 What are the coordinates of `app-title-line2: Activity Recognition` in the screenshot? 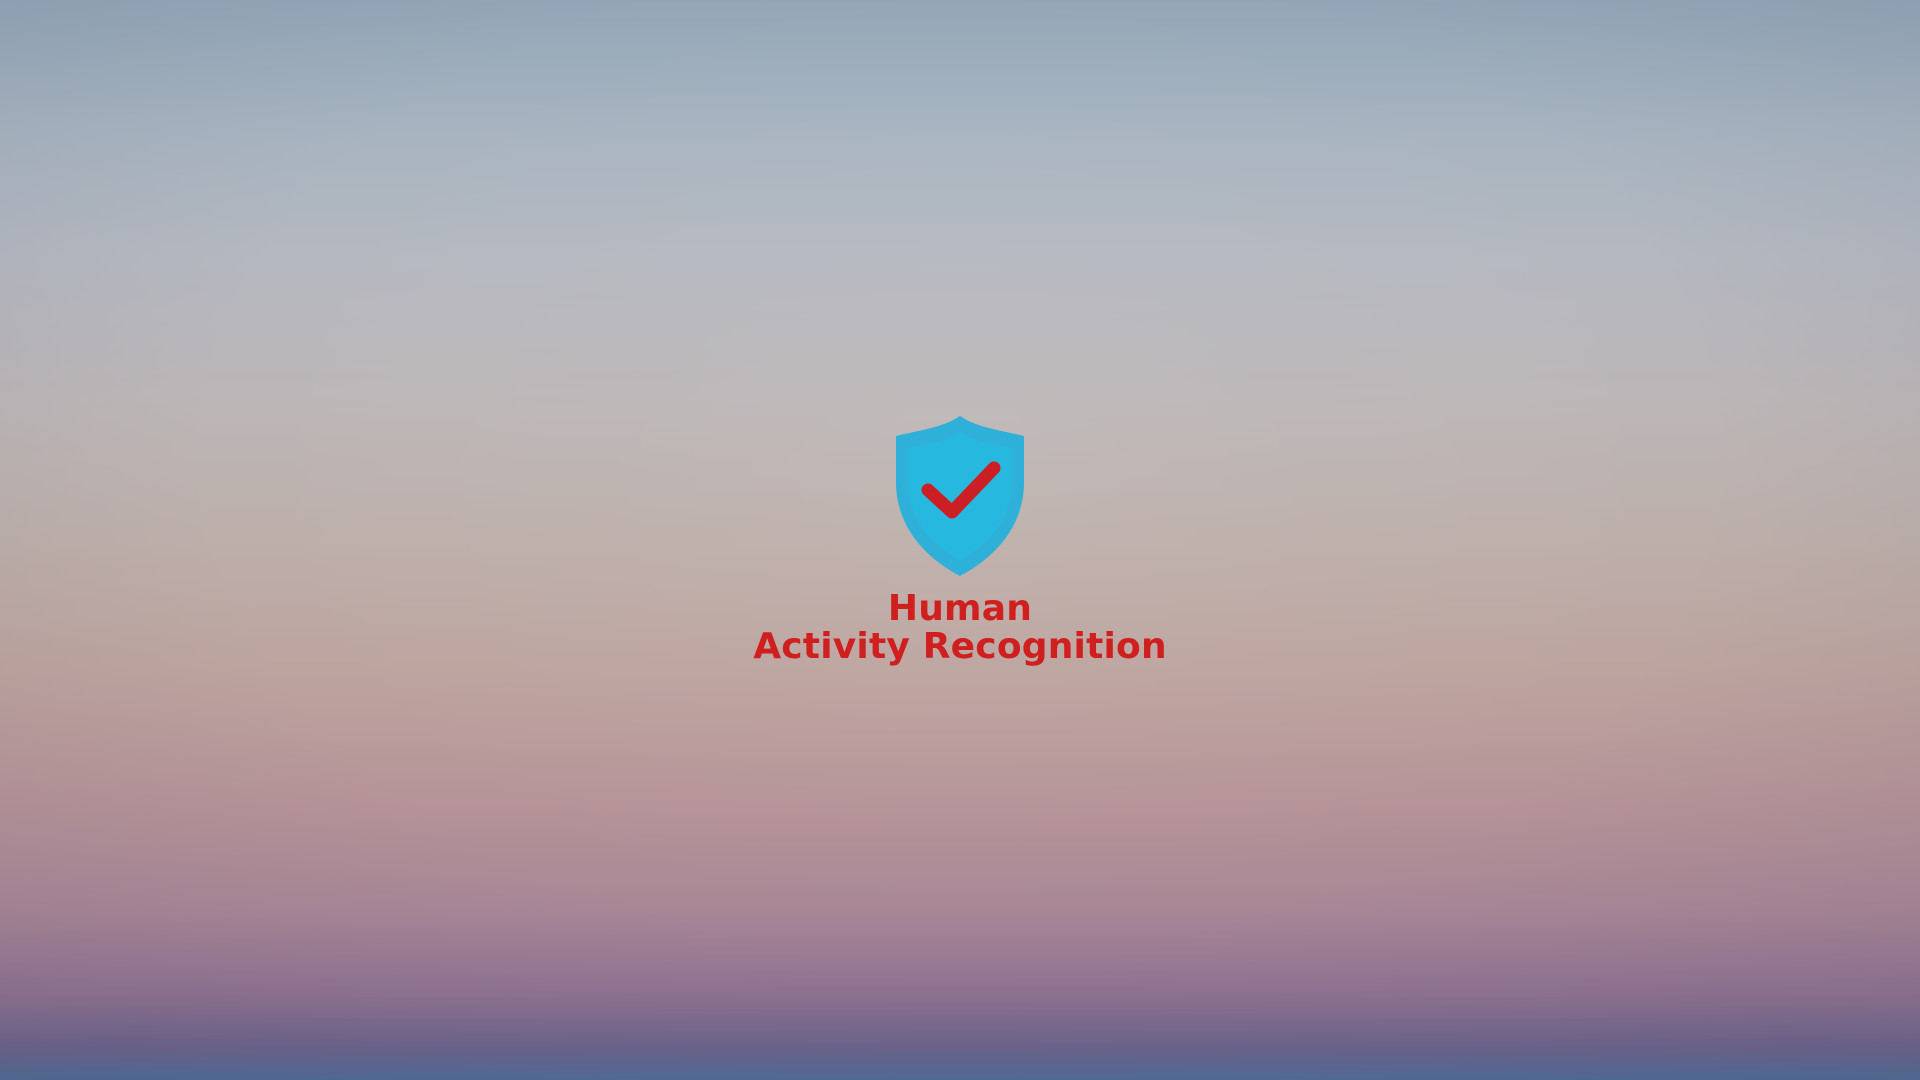 It's located at (960, 646).